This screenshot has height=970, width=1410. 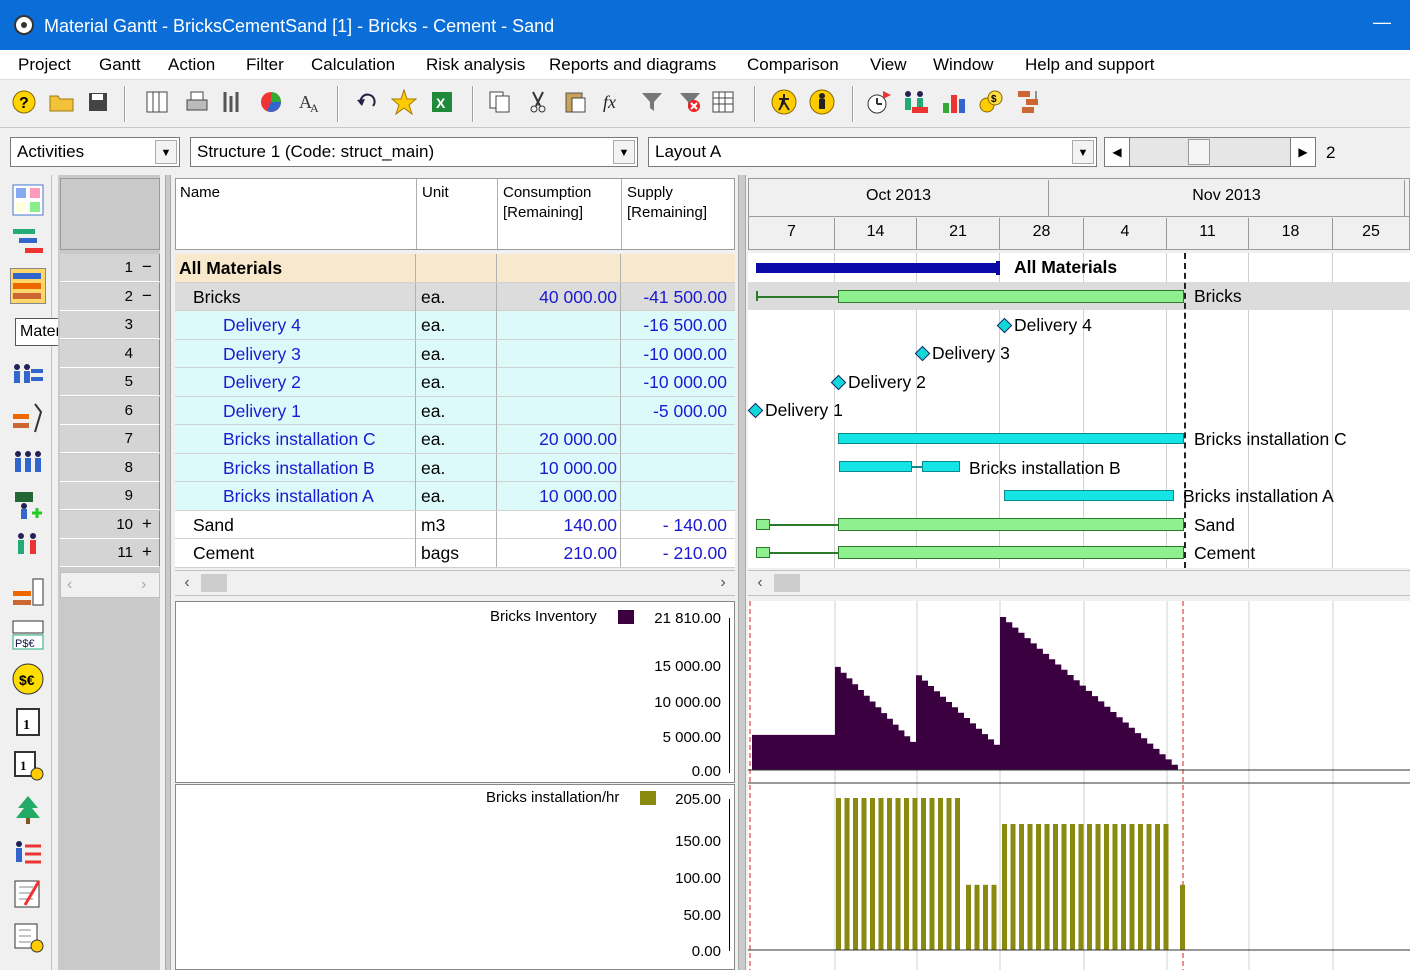 I want to click on col-header-consumption: Consumption [Remaining], so click(x=558, y=203).